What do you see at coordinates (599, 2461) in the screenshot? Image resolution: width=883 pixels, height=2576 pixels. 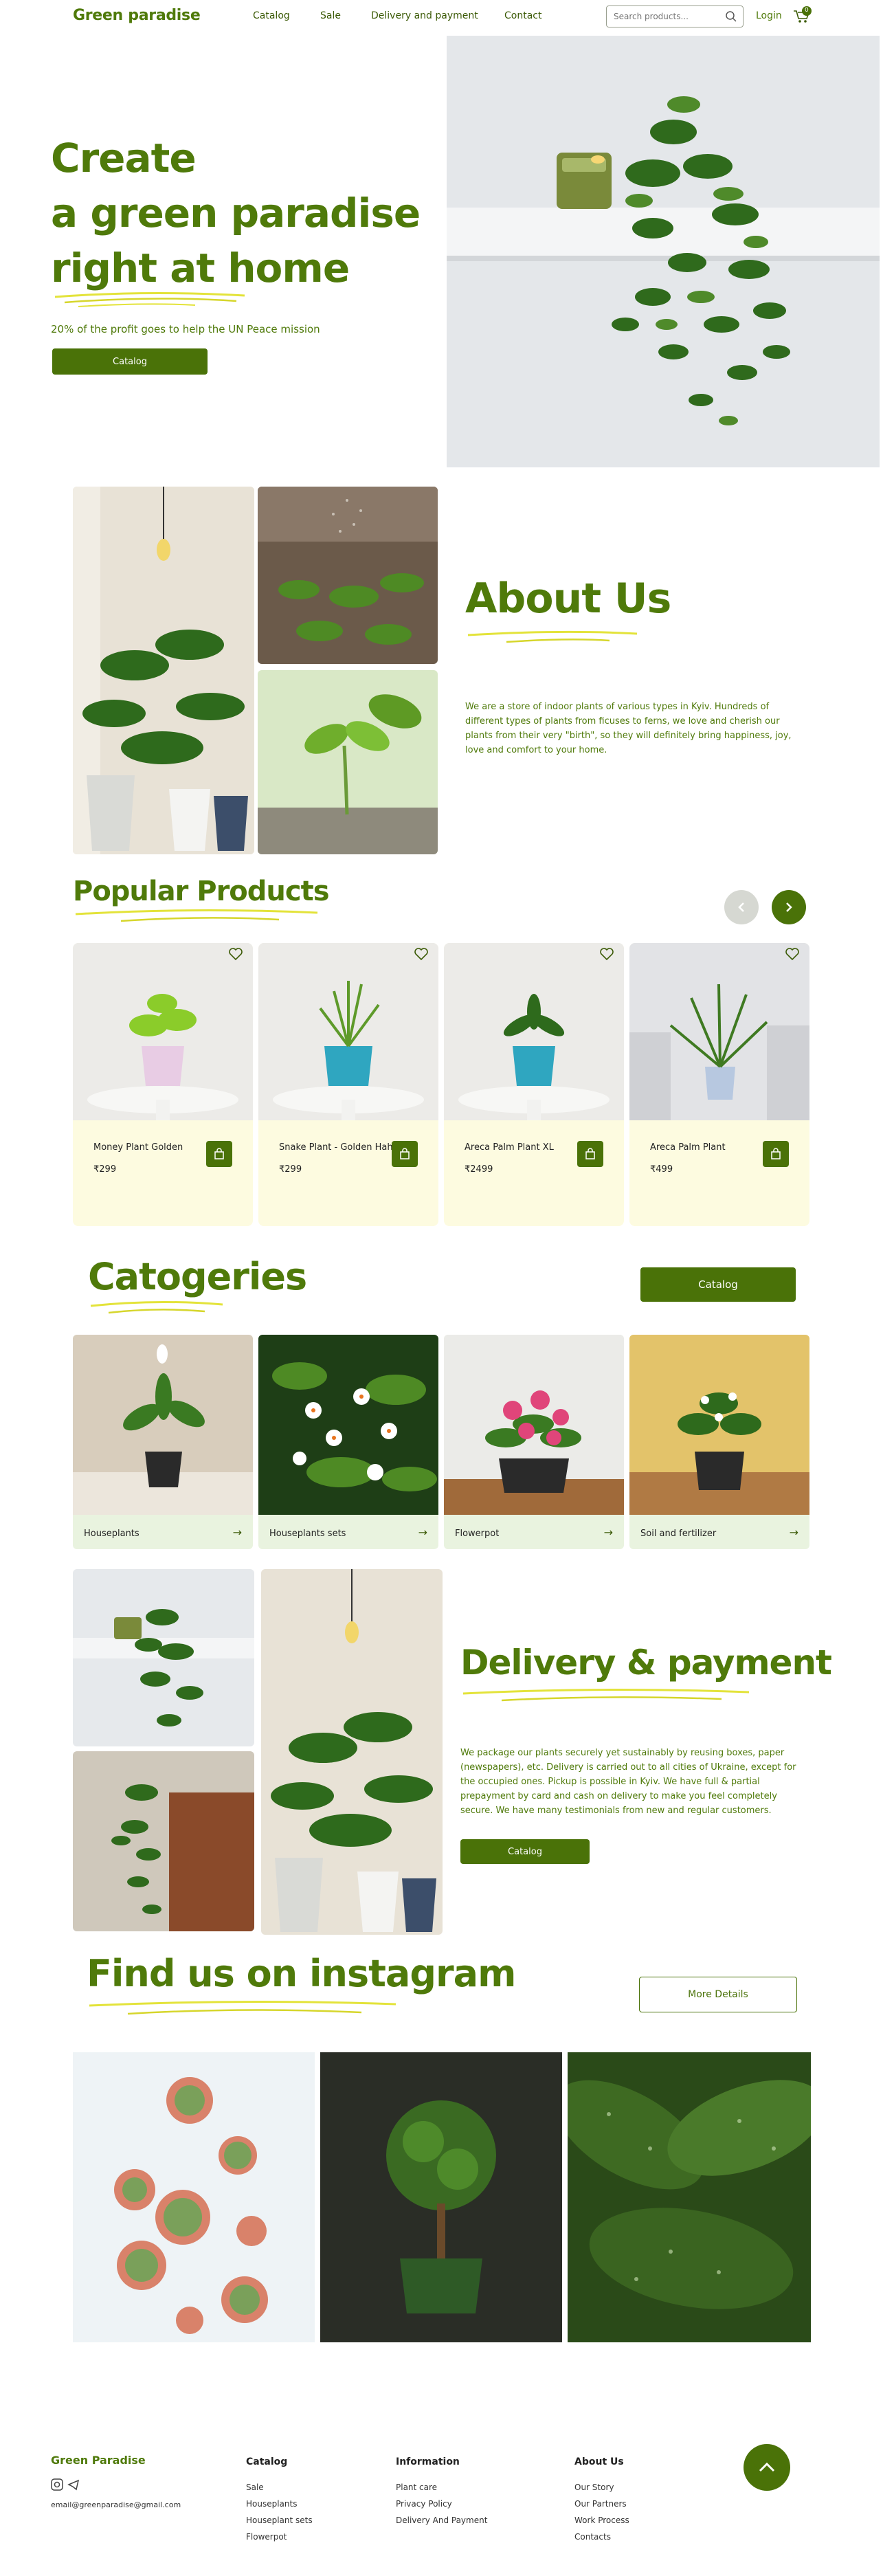 I see `footer-col-title: About Us` at bounding box center [599, 2461].